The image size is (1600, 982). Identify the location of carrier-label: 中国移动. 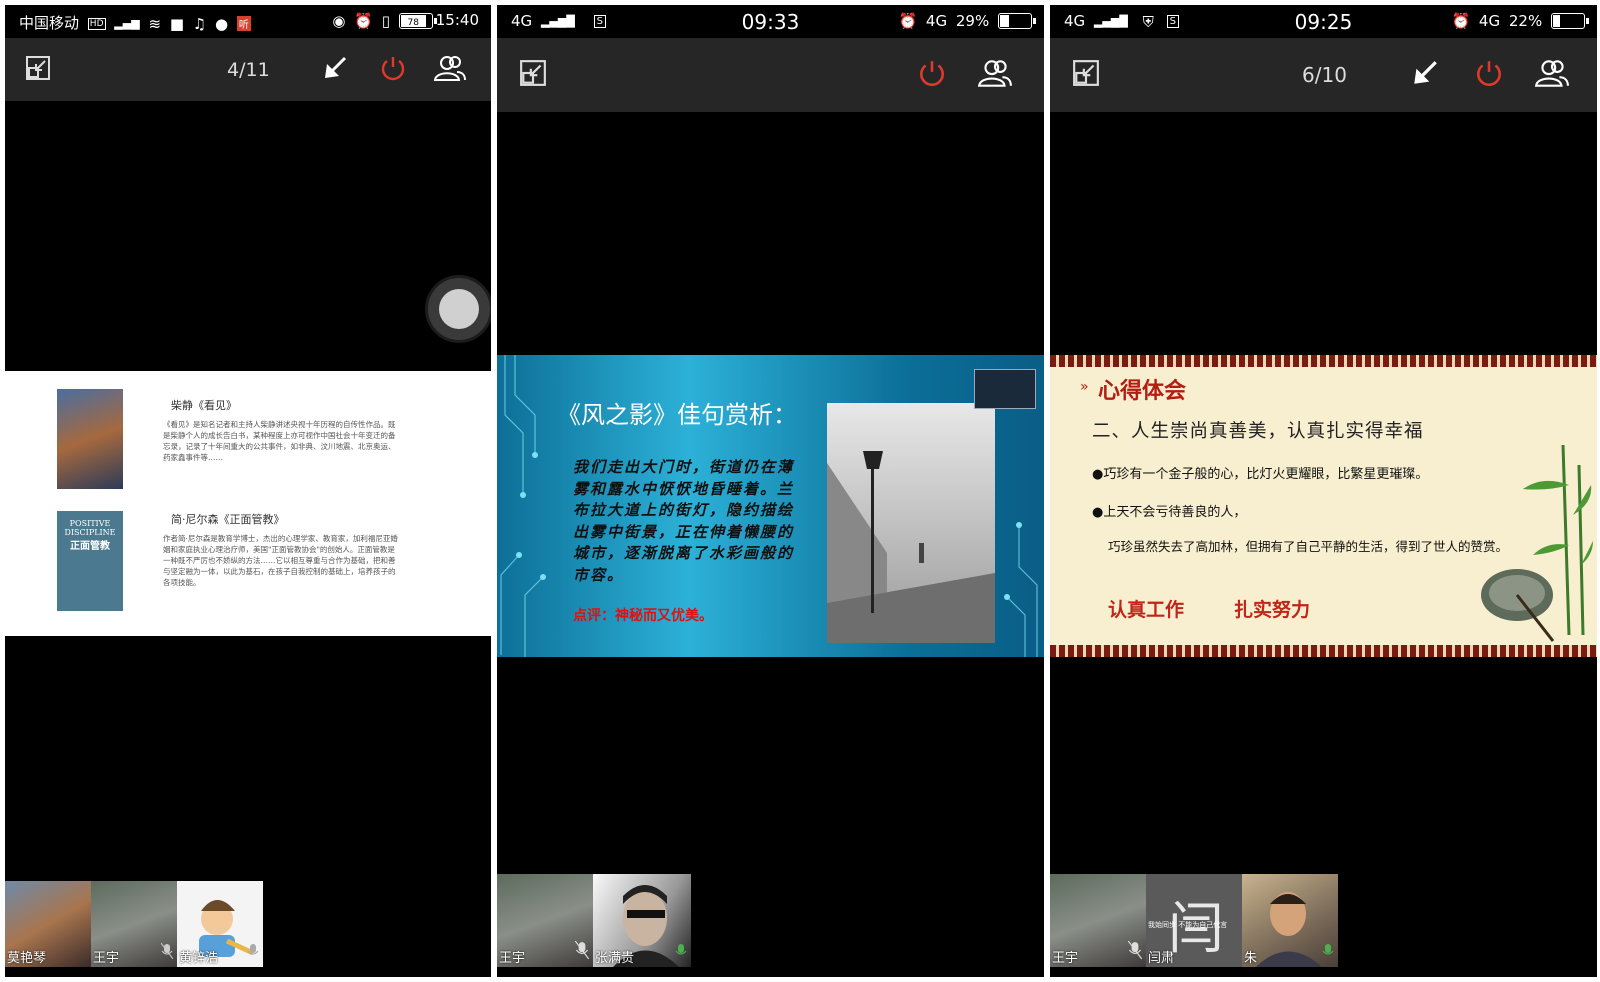
(49, 23).